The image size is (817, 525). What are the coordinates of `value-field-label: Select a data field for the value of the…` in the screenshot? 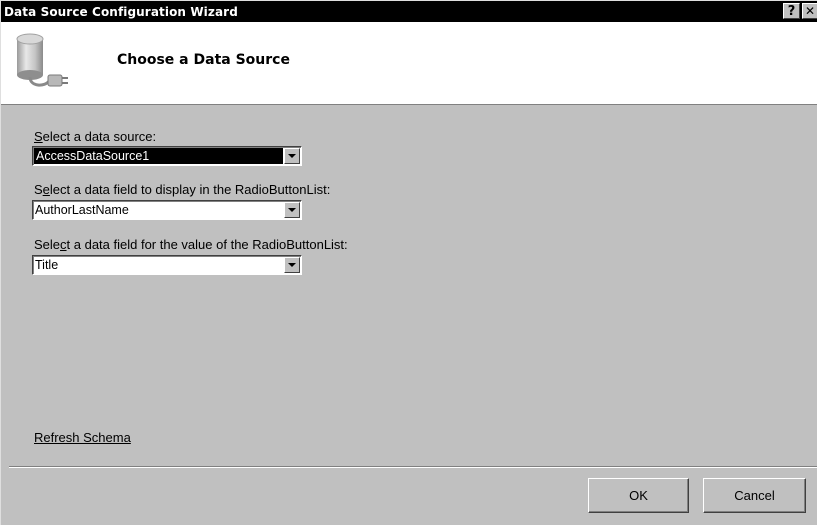 It's located at (191, 244).